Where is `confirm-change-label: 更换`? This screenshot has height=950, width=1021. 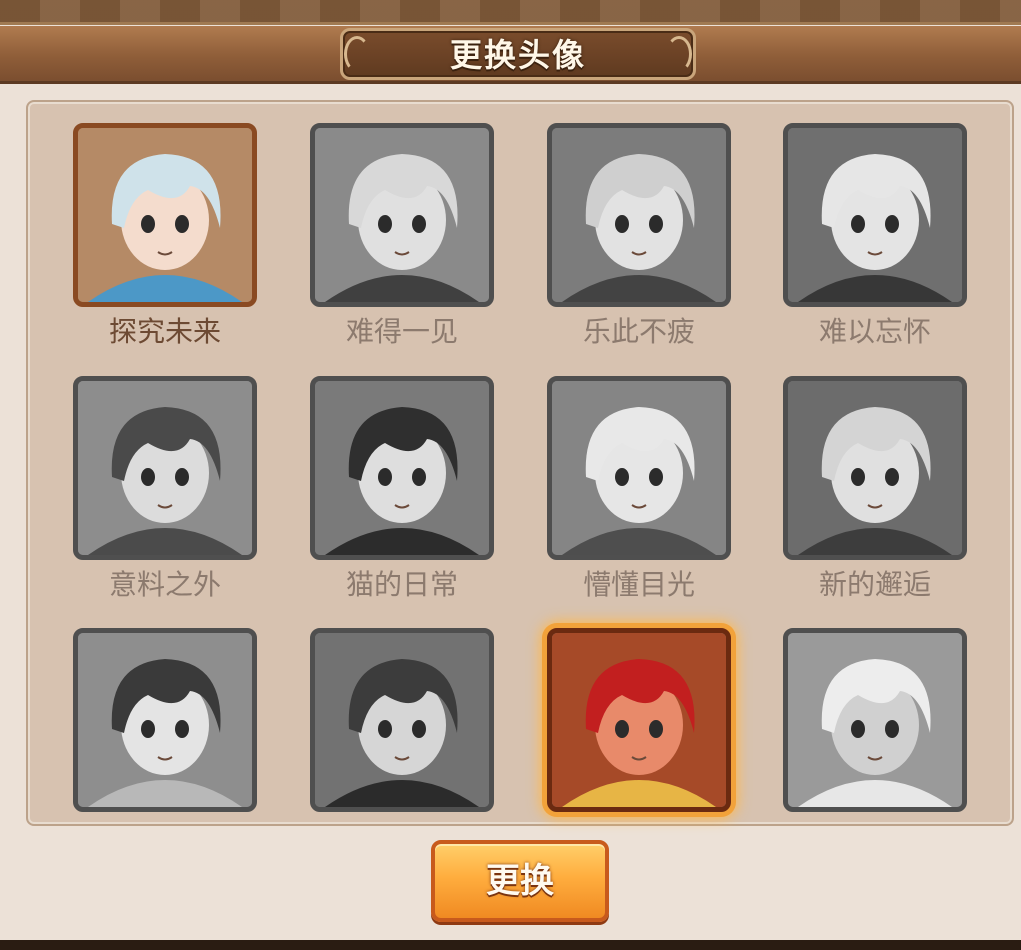 confirm-change-label: 更换 is located at coordinates (520, 881).